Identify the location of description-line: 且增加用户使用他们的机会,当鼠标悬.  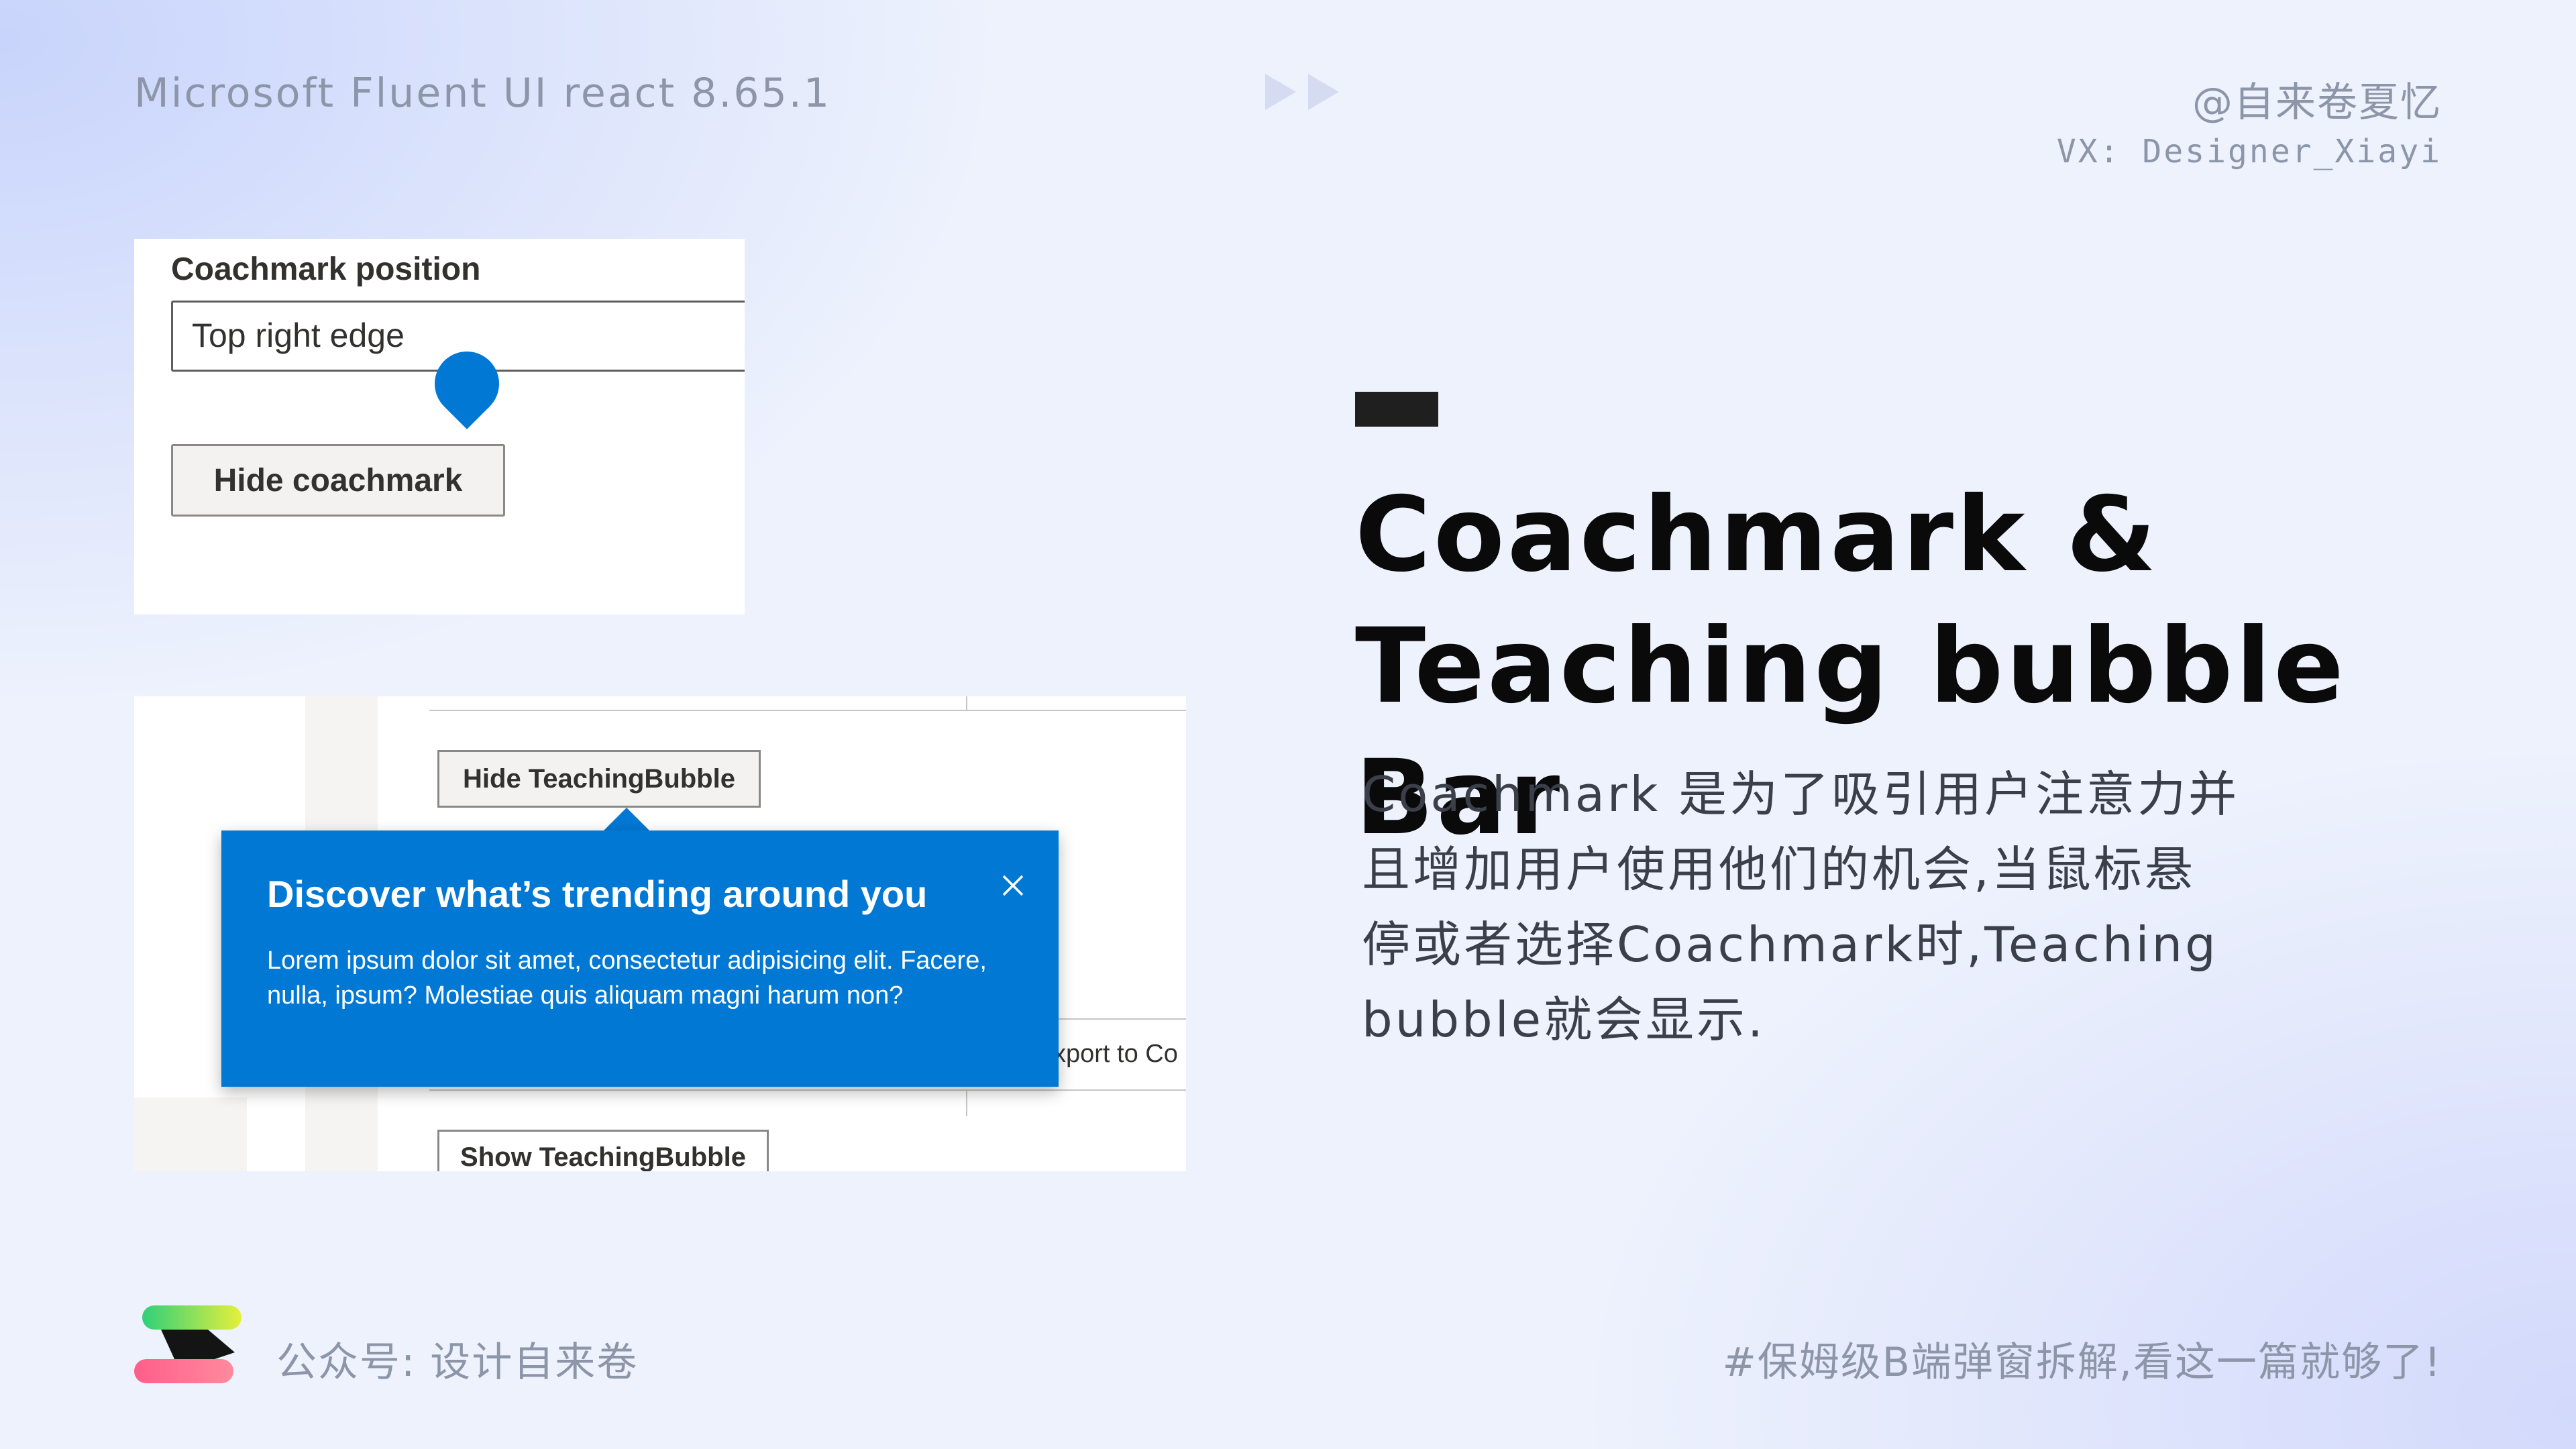
(1779, 869).